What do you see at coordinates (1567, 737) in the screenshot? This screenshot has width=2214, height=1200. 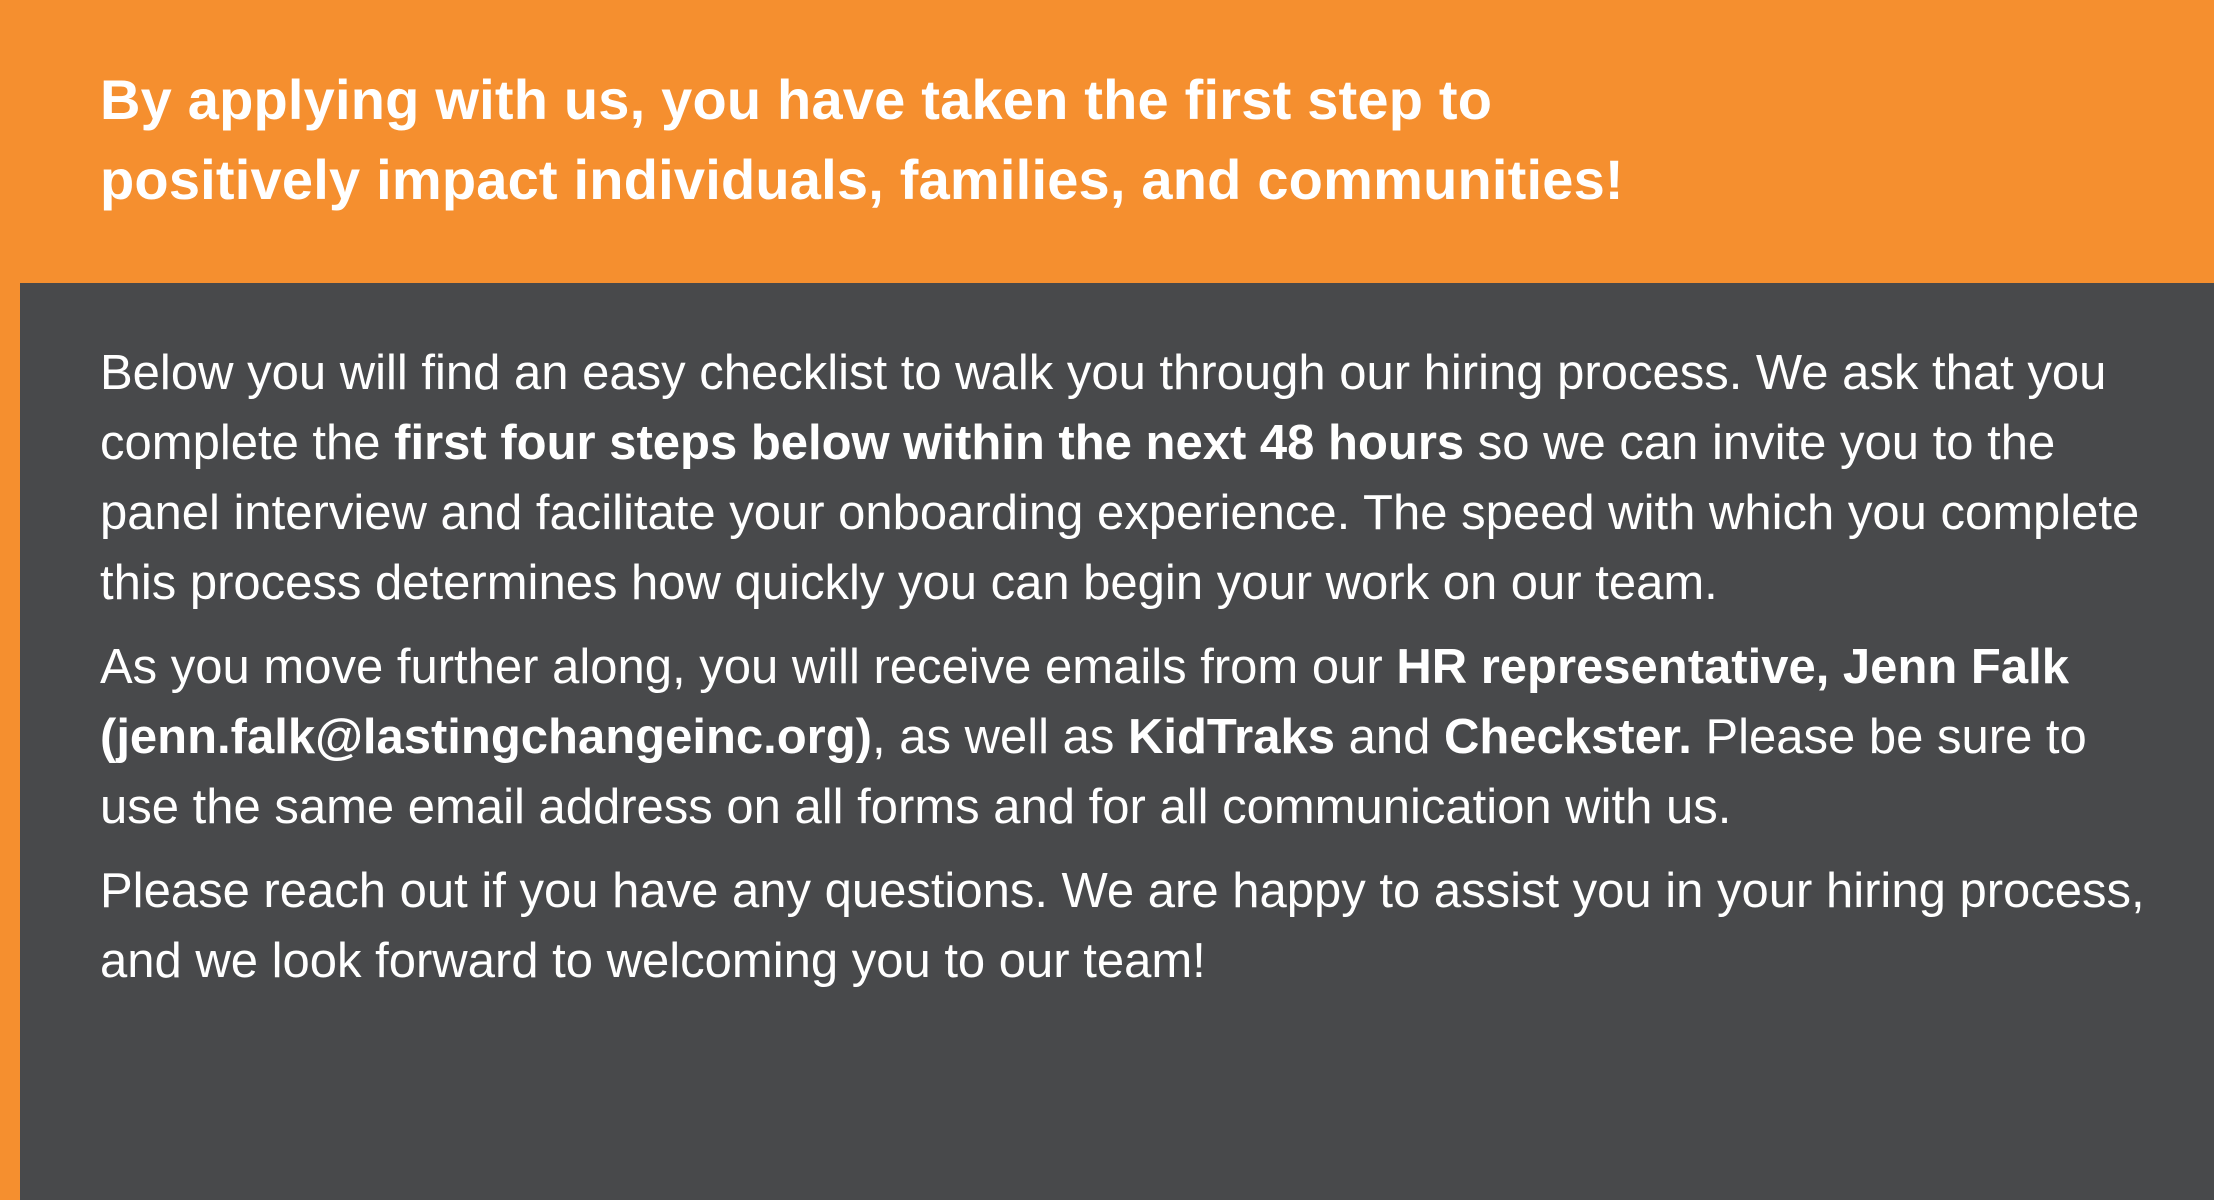 I see `checkster-name: Checkster.` at bounding box center [1567, 737].